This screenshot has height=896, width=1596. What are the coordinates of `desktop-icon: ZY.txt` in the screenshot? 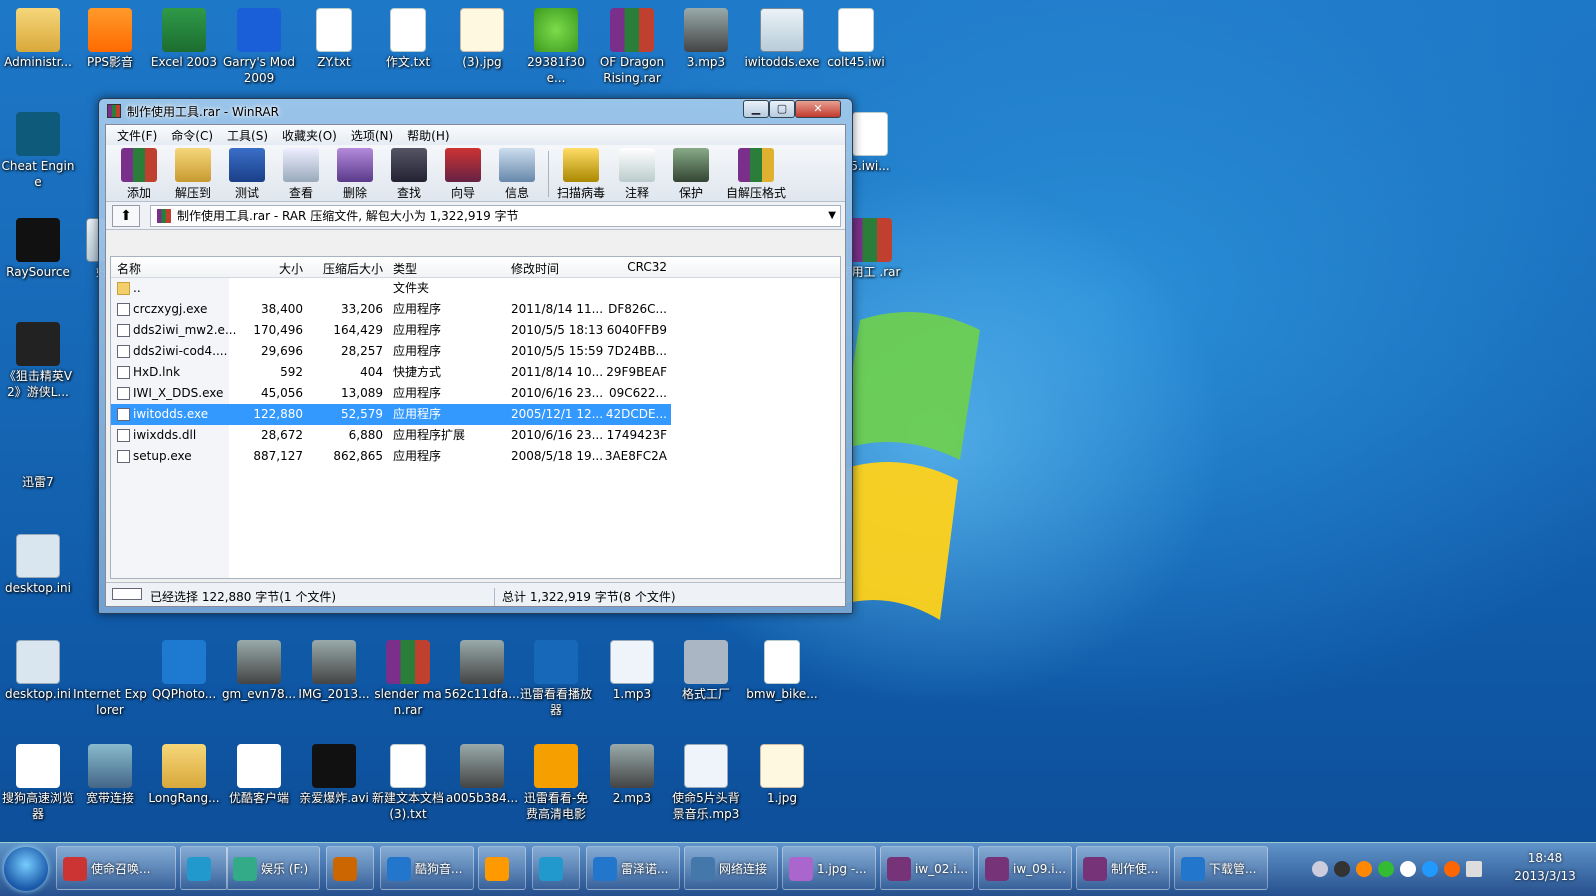 It's located at (334, 37).